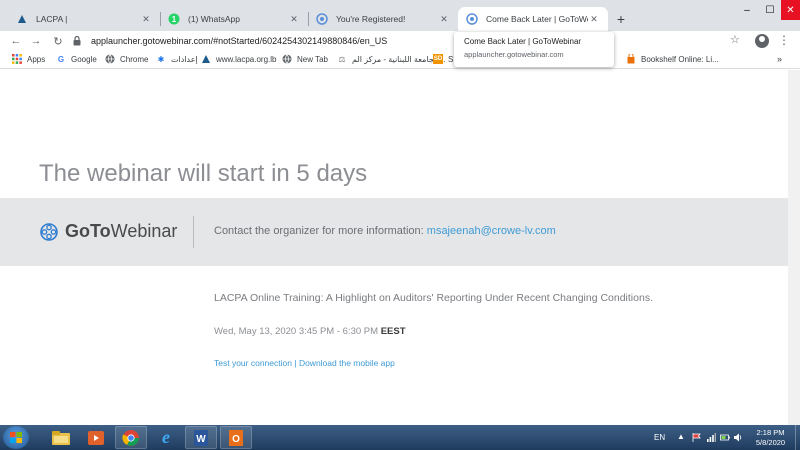 Image resolution: width=800 pixels, height=450 pixels. I want to click on taskbar-outlook: O, so click(236, 437).